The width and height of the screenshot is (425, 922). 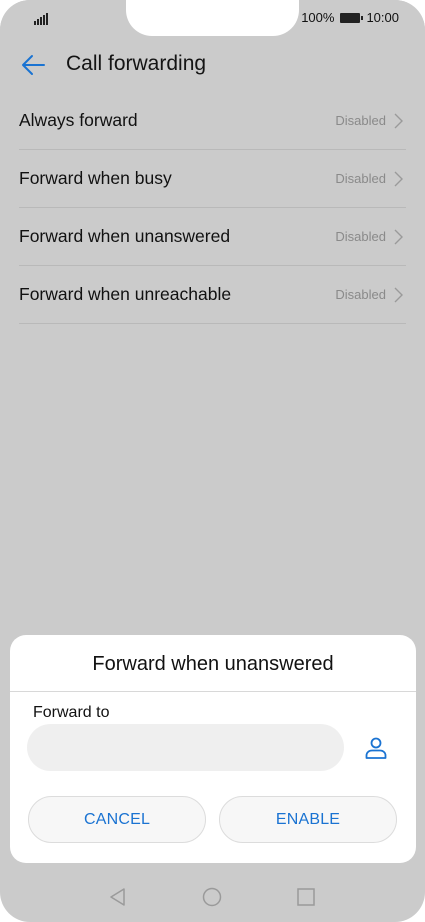 I want to click on option-label: Forward when unreachable, so click(x=125, y=294).